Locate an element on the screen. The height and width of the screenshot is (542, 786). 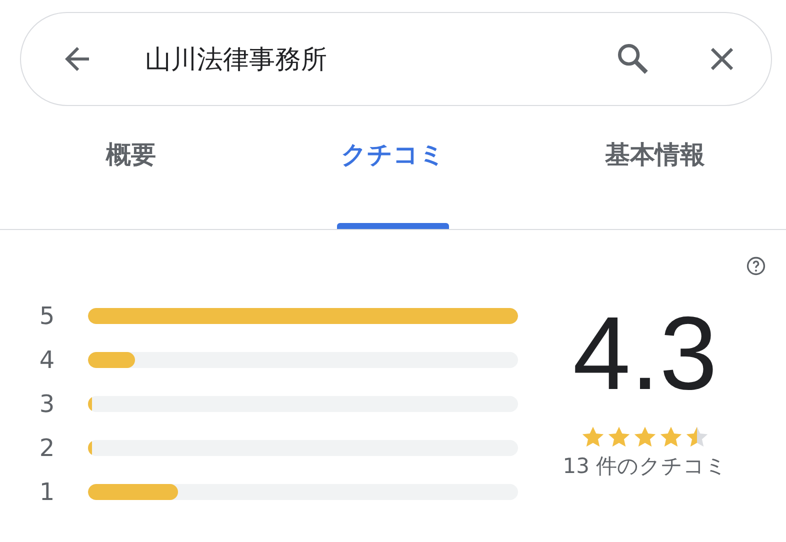
tab: 概要 is located at coordinates (131, 167).